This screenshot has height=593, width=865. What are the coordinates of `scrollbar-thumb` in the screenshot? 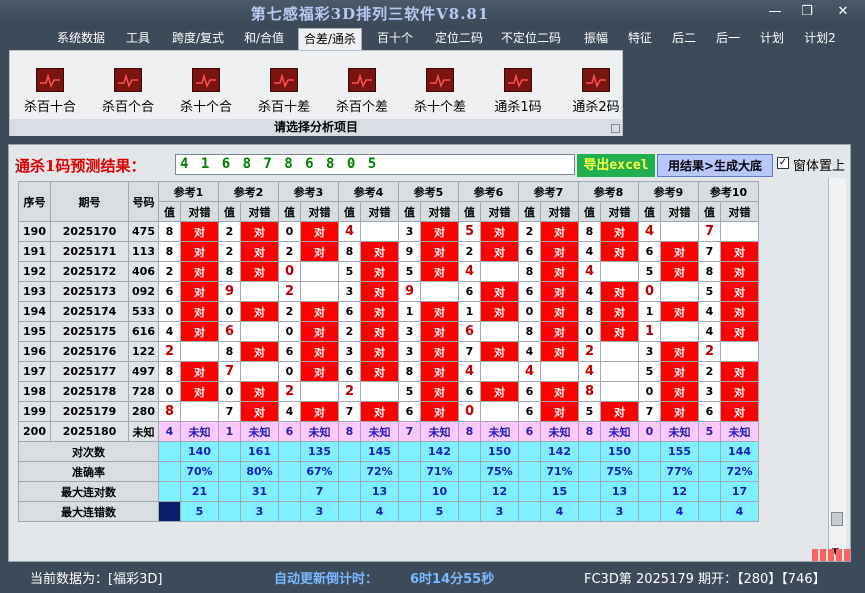 It's located at (837, 519).